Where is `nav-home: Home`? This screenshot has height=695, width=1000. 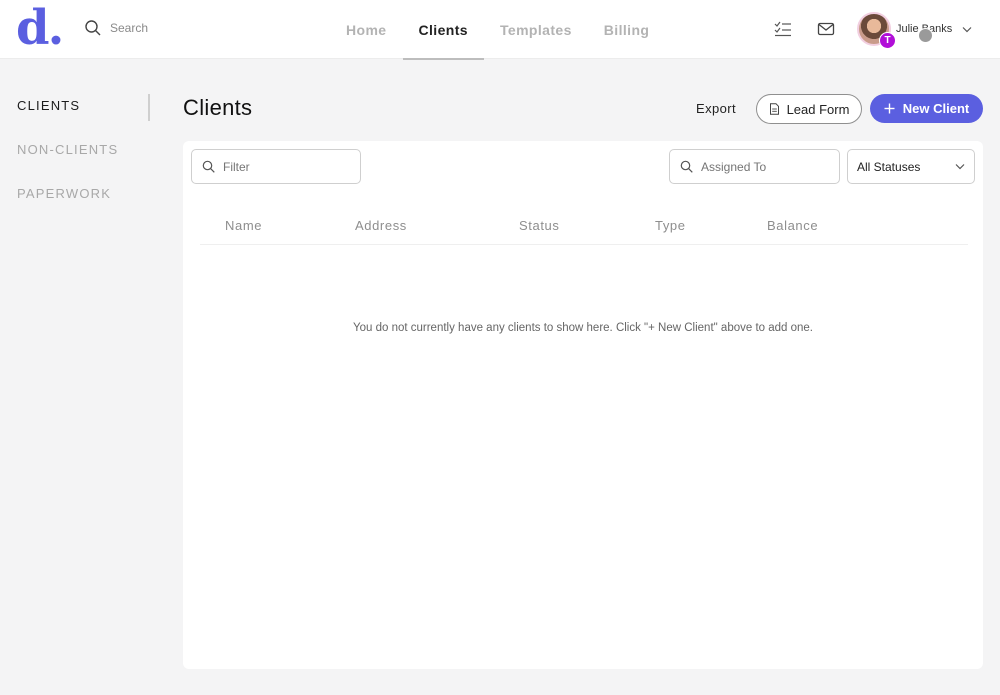 nav-home: Home is located at coordinates (366, 29).